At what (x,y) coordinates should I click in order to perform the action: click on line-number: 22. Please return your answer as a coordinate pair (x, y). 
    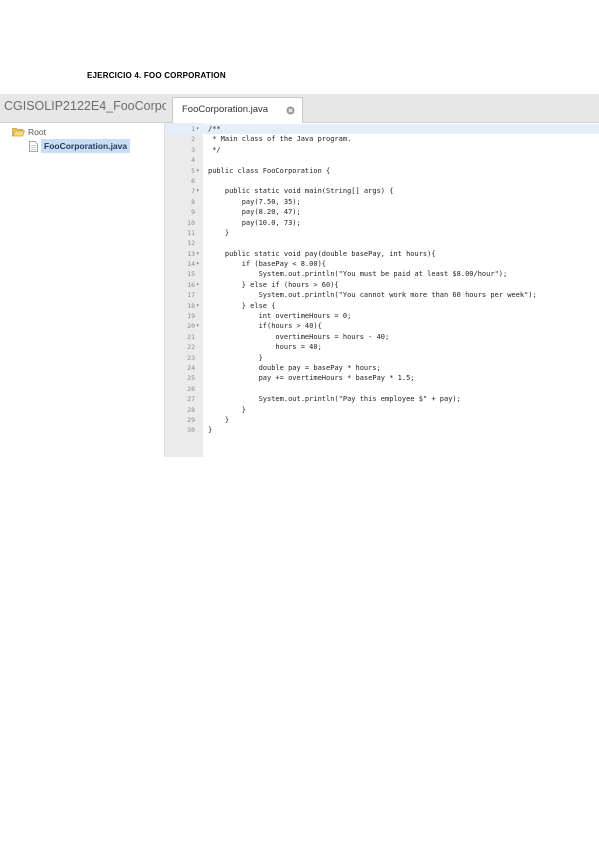
    Looking at the image, I should click on (191, 347).